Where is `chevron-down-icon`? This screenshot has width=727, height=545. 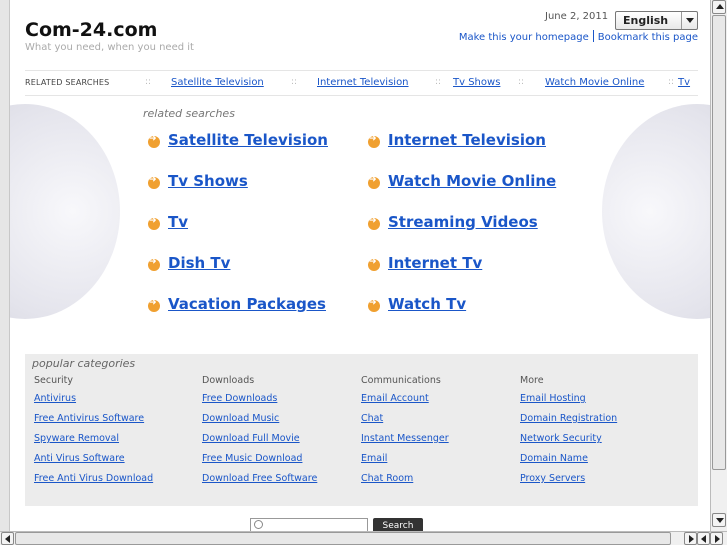 chevron-down-icon is located at coordinates (689, 20).